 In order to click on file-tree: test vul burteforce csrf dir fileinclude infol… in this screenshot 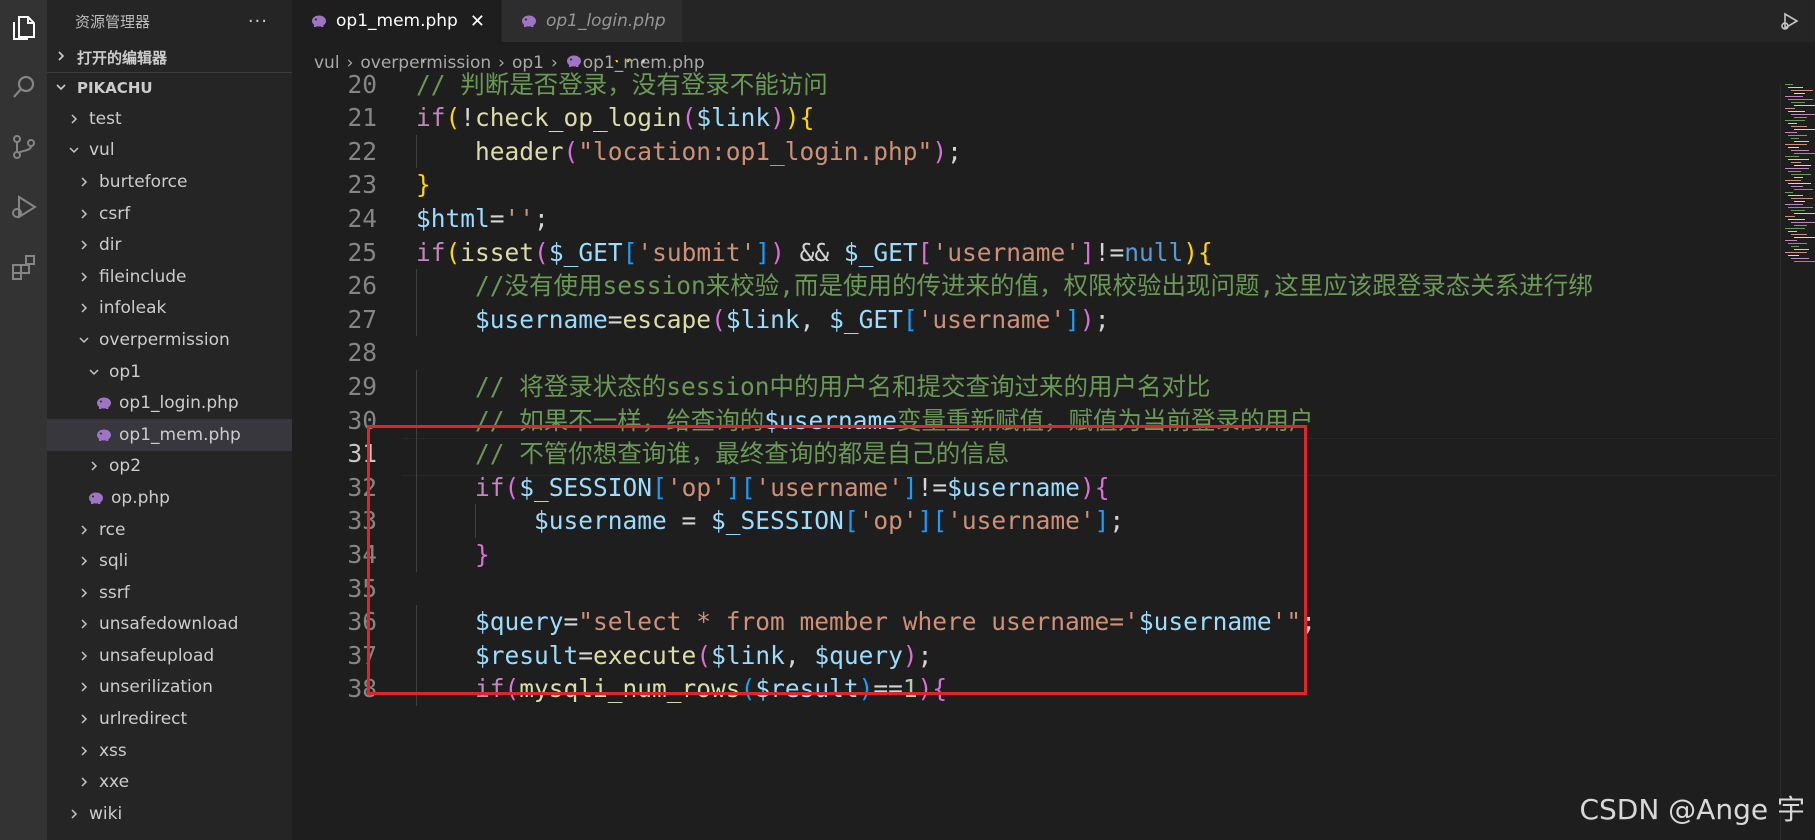, I will do `click(169, 466)`.